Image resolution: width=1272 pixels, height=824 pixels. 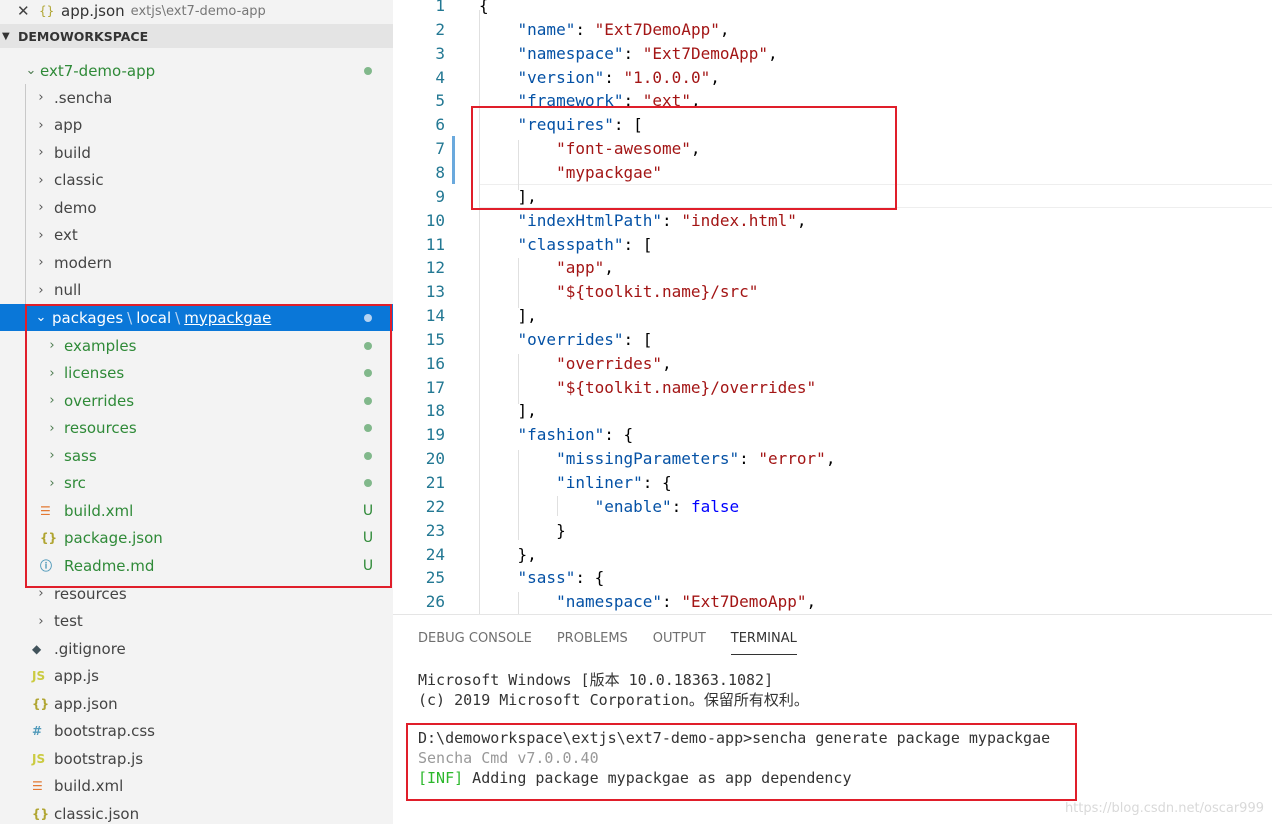 What do you see at coordinates (832, 245) in the screenshot?
I see `code-line: 11 "classpath": [` at bounding box center [832, 245].